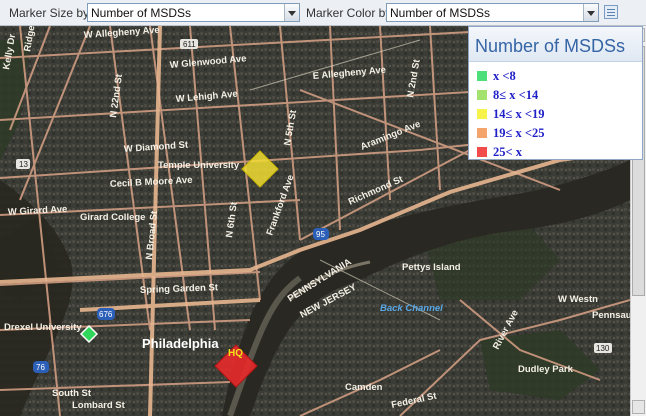 The width and height of the screenshot is (646, 416). Describe the element at coordinates (611, 12) in the screenshot. I see `legend-toggle-icon` at that location.